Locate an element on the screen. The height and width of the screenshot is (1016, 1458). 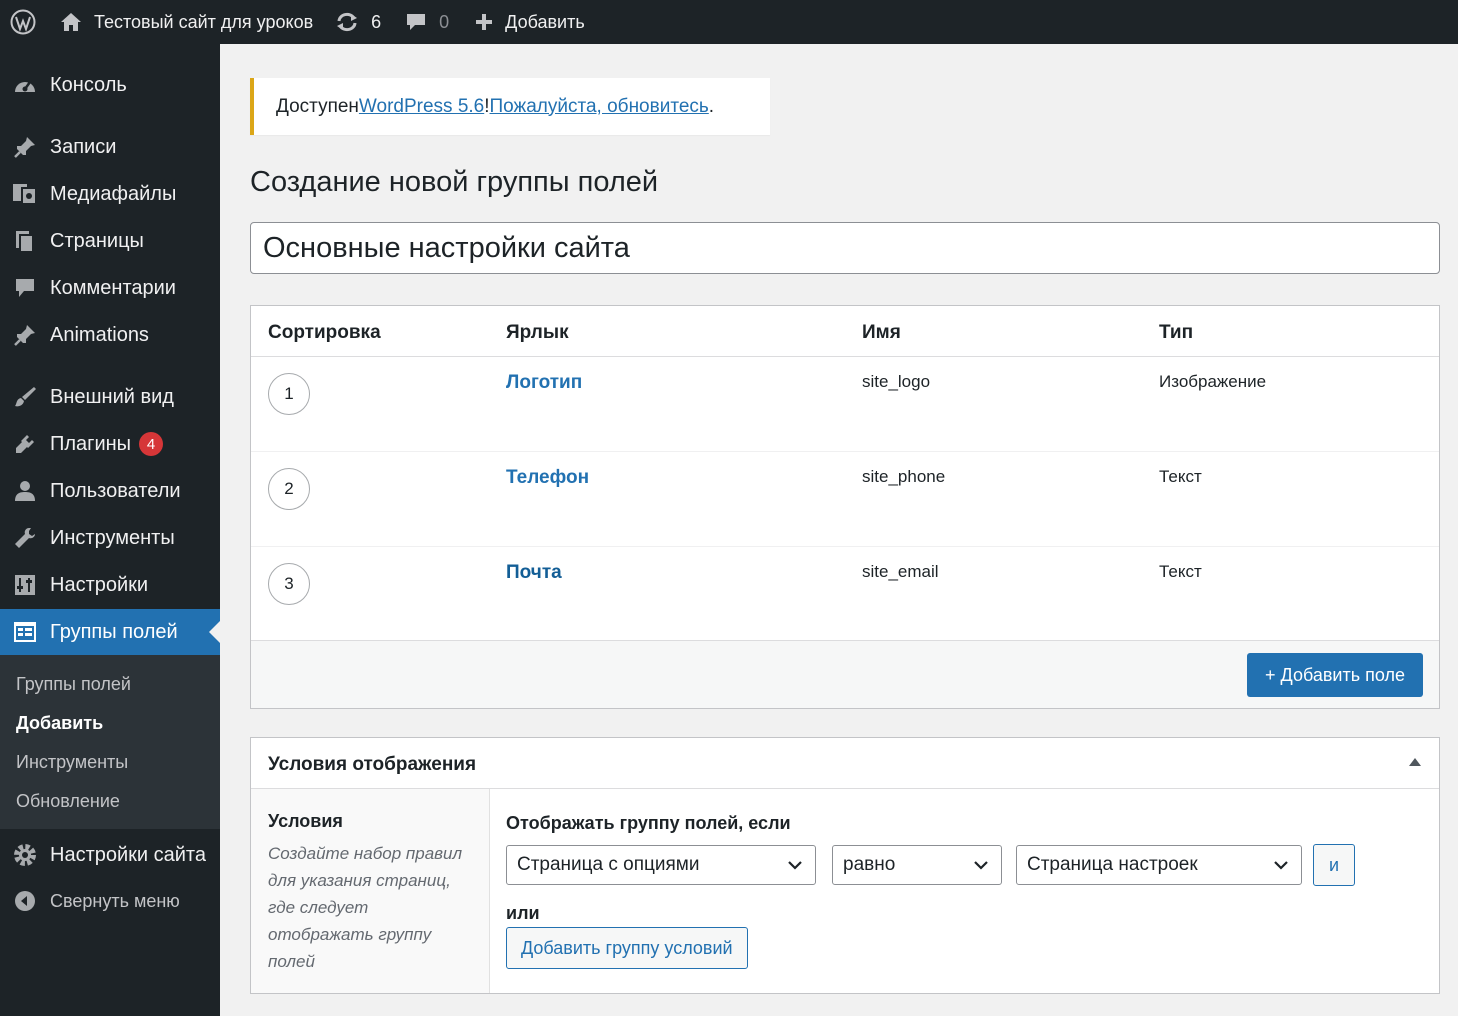
menu-item-site-settings: Настройки сайта is located at coordinates (110, 855).